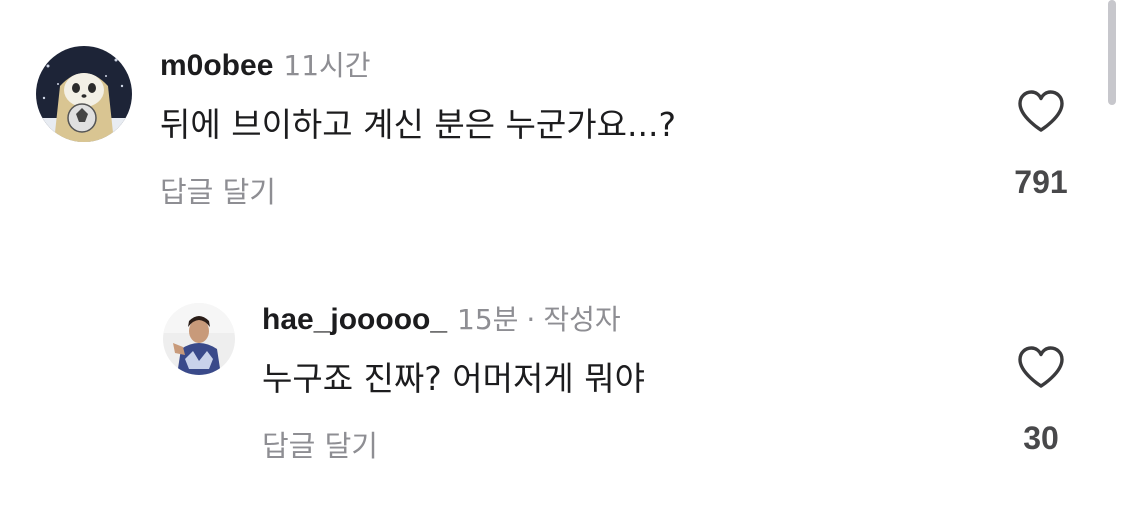 Image resolution: width=1125 pixels, height=515 pixels. I want to click on author-badge: 작성자, so click(582, 319).